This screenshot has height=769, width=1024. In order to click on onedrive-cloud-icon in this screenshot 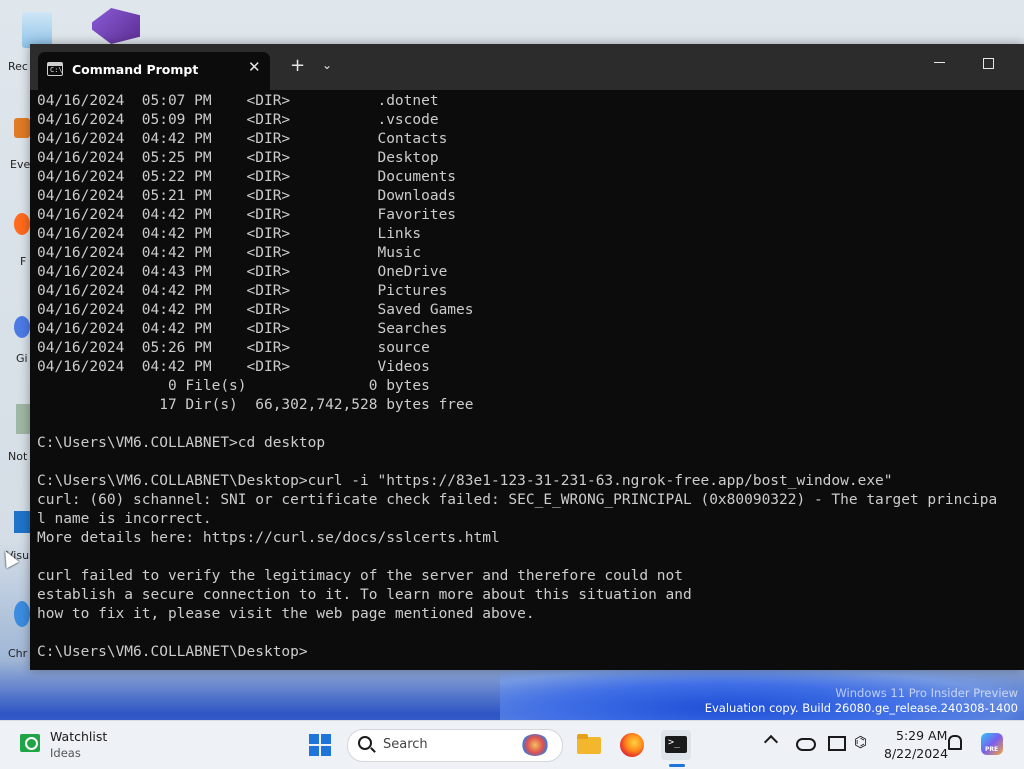, I will do `click(806, 744)`.